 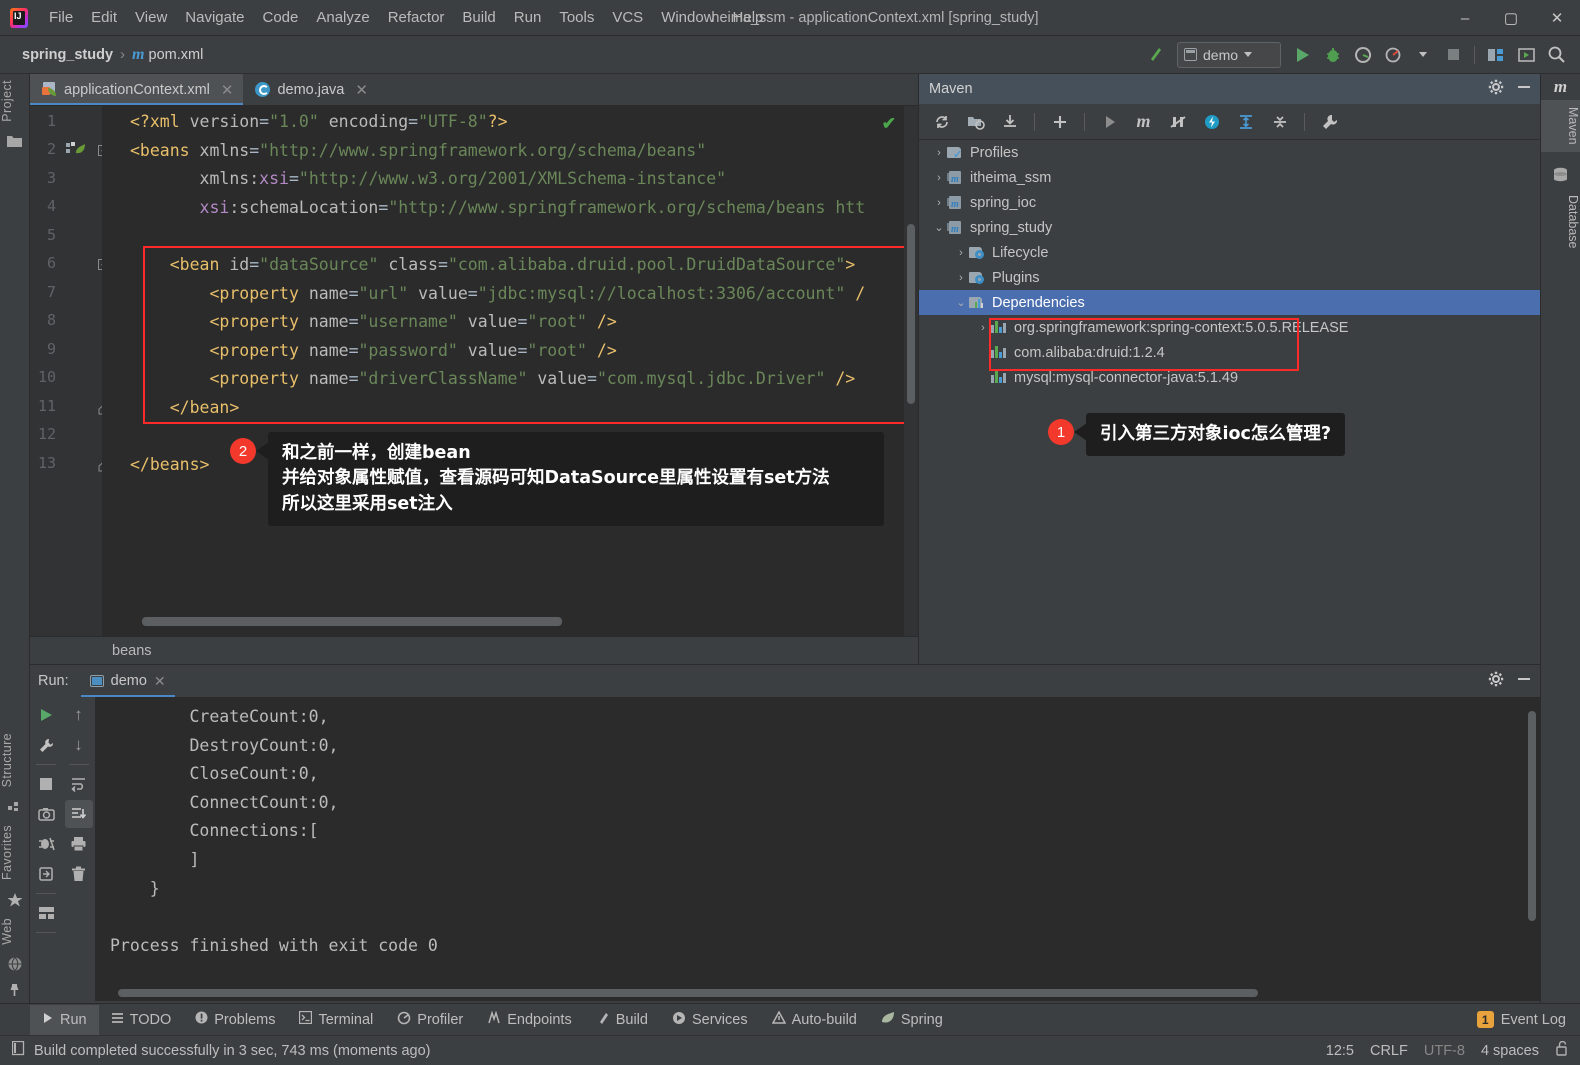 What do you see at coordinates (1229, 202) in the screenshot?
I see `tree-item-spring-ioc: › m spring_ioc` at bounding box center [1229, 202].